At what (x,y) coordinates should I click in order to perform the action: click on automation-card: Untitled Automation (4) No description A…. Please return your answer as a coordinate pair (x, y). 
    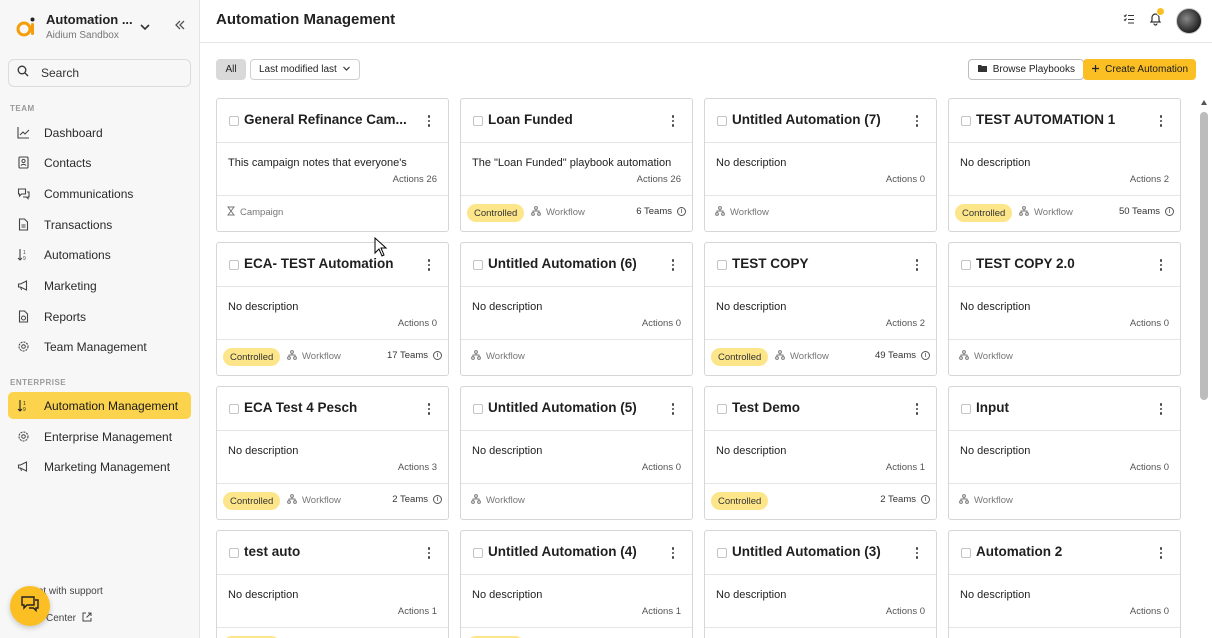
    Looking at the image, I should click on (576, 584).